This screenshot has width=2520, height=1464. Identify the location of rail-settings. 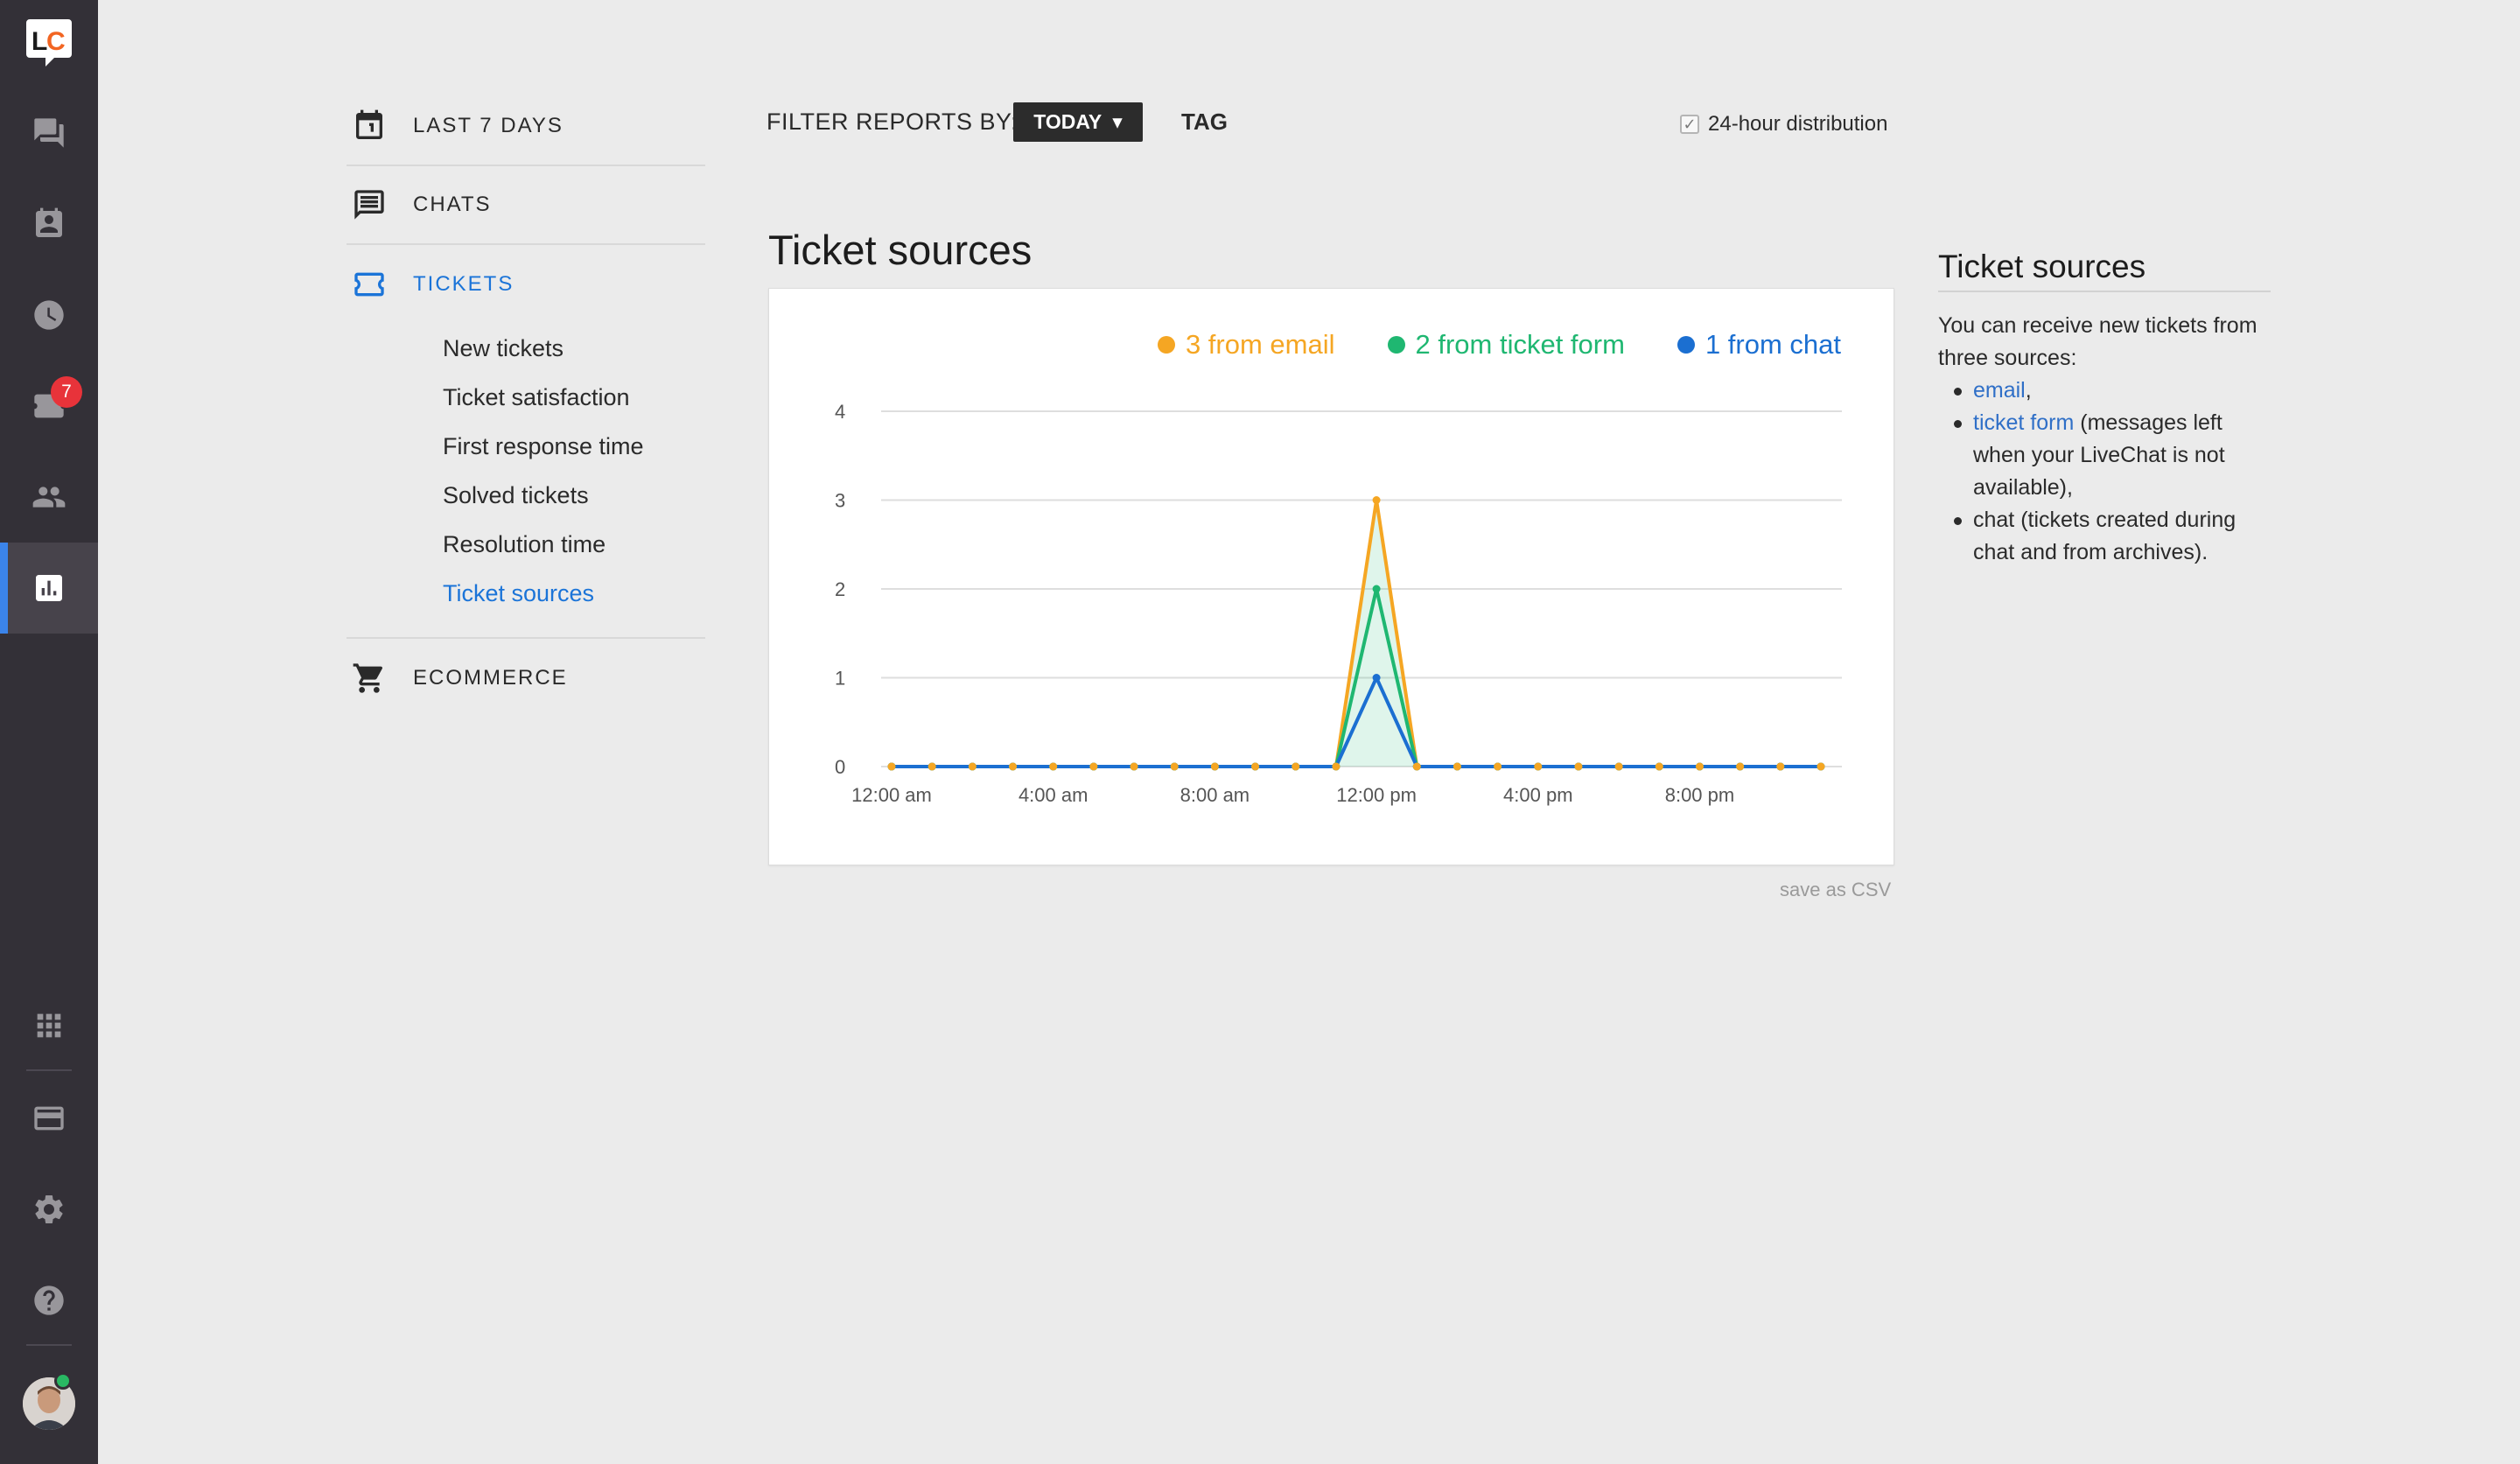
(49, 1210).